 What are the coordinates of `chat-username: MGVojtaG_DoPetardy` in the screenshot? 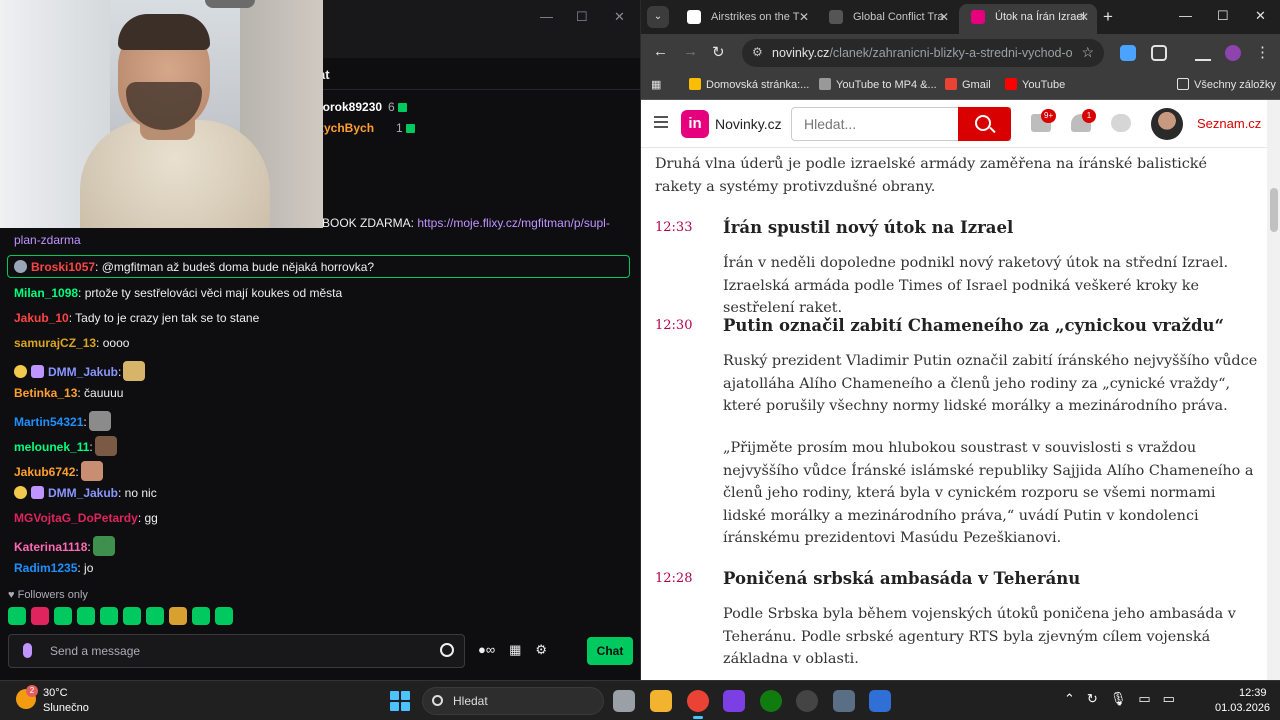 It's located at (76, 518).